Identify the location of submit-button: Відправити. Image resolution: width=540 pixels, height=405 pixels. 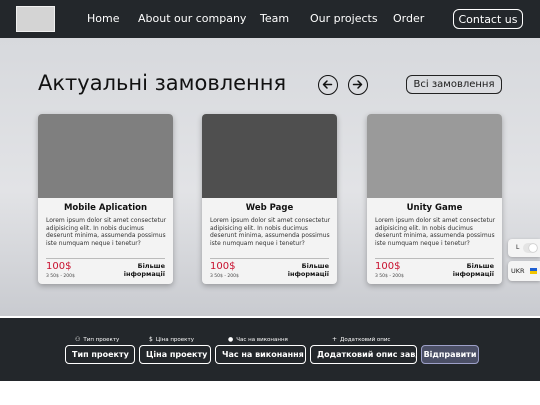
(450, 354).